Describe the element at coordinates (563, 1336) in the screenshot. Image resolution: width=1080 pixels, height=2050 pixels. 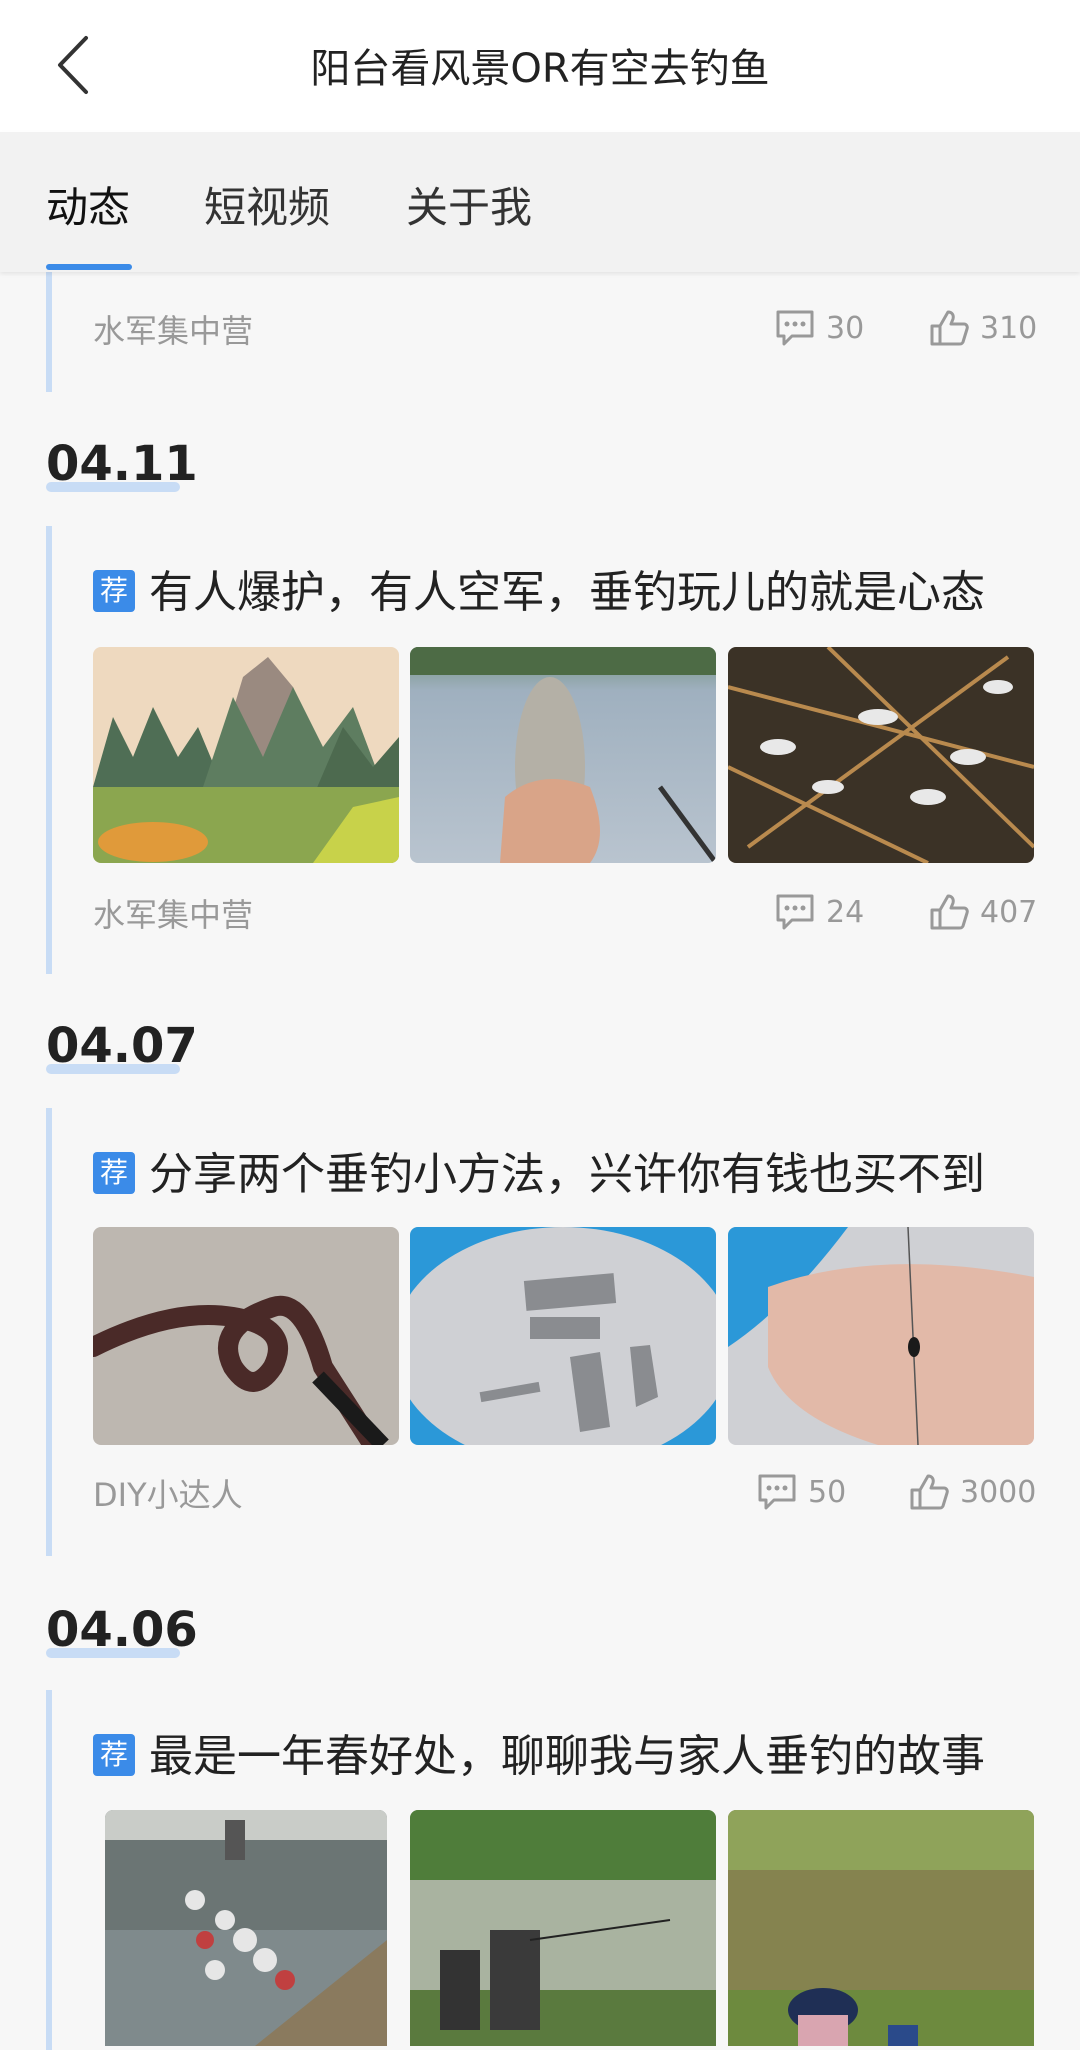
I see `post-image-lead-pieces` at that location.